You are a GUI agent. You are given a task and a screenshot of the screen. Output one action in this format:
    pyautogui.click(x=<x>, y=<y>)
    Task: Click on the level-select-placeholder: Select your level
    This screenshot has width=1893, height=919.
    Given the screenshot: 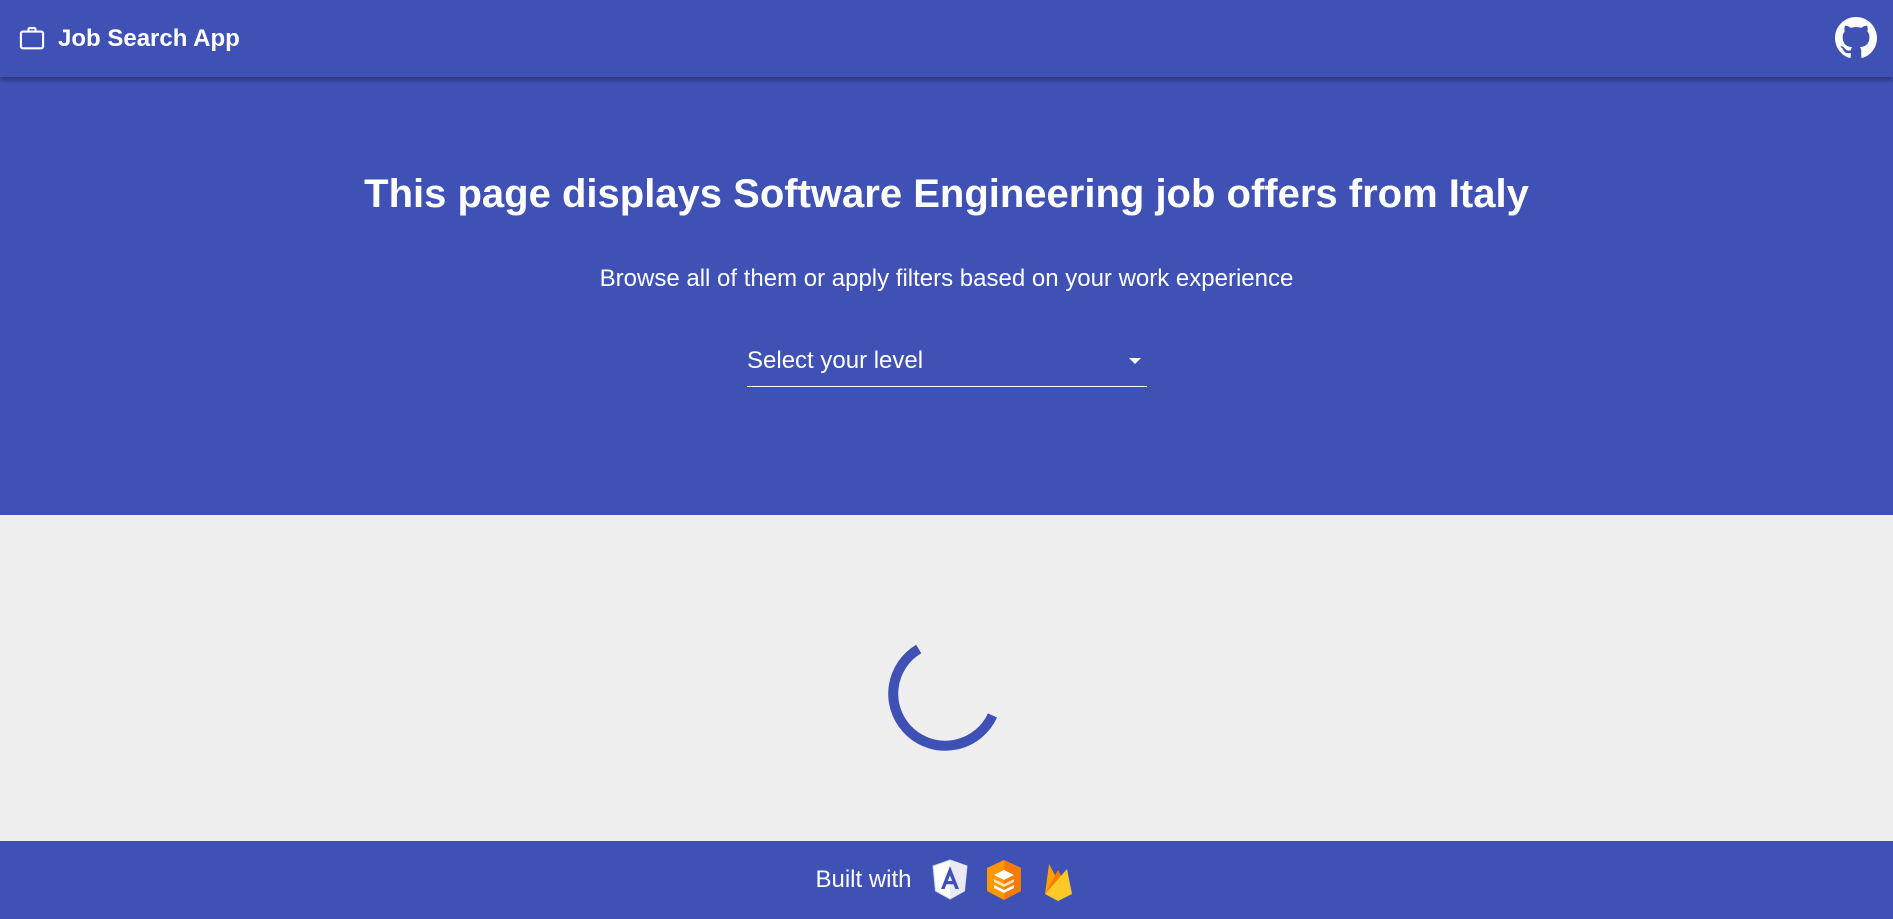 What is the action you would take?
    pyautogui.click(x=835, y=360)
    